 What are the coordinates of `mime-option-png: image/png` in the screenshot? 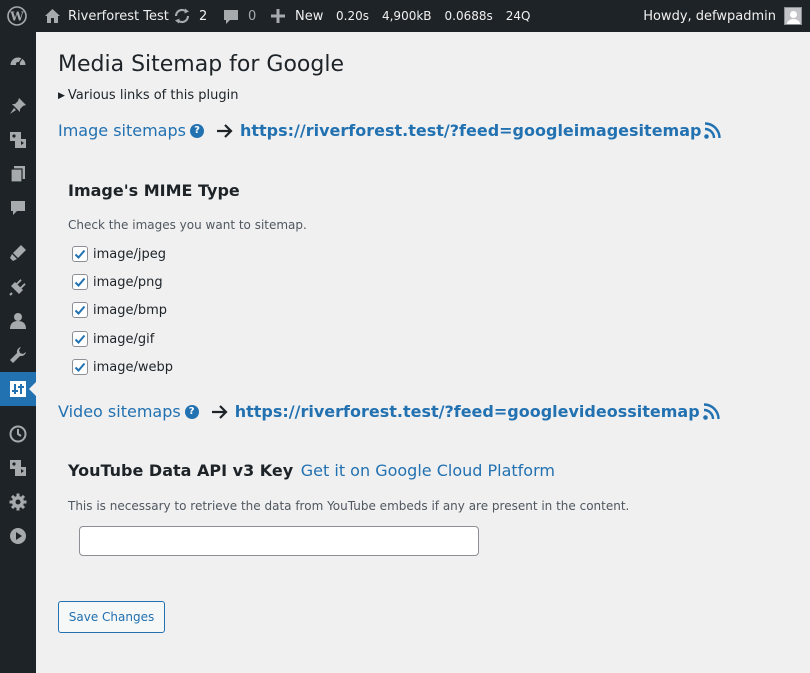 It's located at (117, 282).